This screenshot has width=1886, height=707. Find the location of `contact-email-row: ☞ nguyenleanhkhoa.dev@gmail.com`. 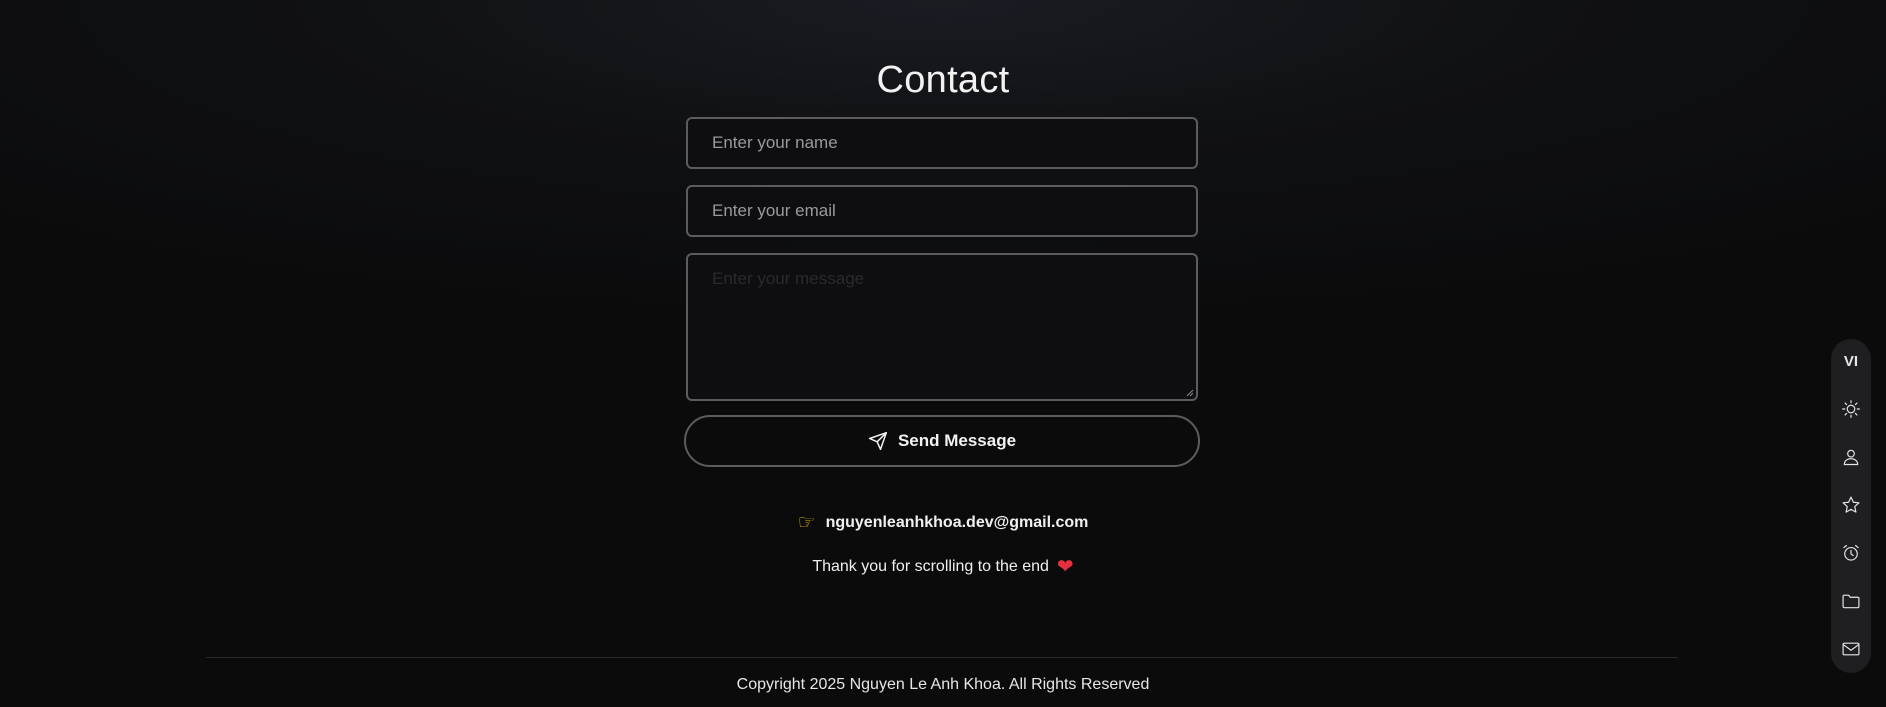

contact-email-row: ☞ nguyenleanhkhoa.dev@gmail.com is located at coordinates (943, 522).